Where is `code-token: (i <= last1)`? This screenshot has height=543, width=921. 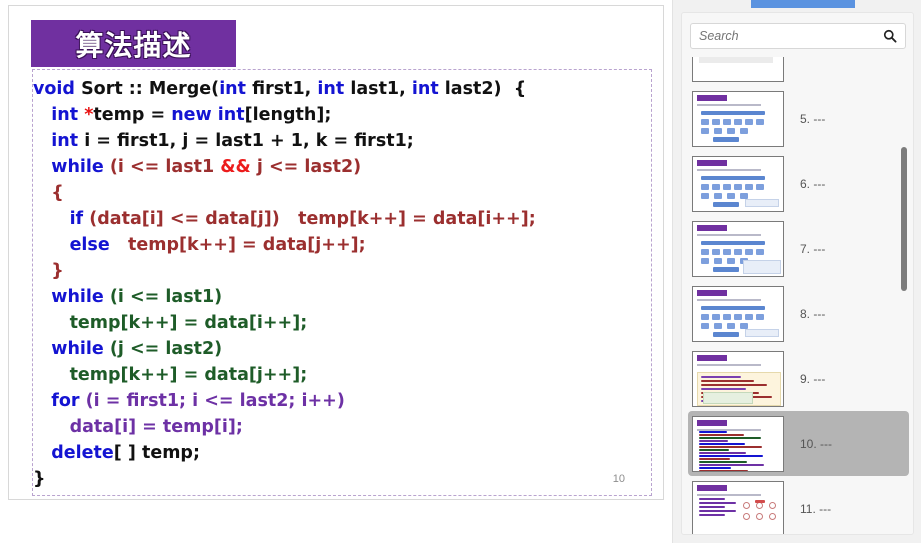
code-token: (i <= last1) is located at coordinates (166, 297).